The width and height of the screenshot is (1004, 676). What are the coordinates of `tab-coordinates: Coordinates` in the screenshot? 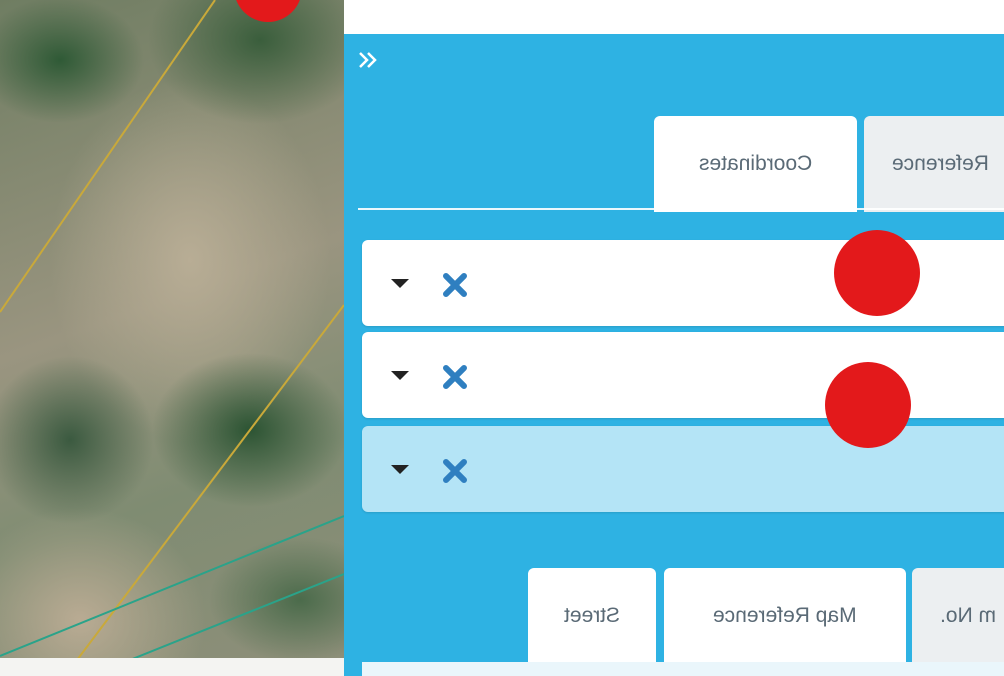 It's located at (755, 164).